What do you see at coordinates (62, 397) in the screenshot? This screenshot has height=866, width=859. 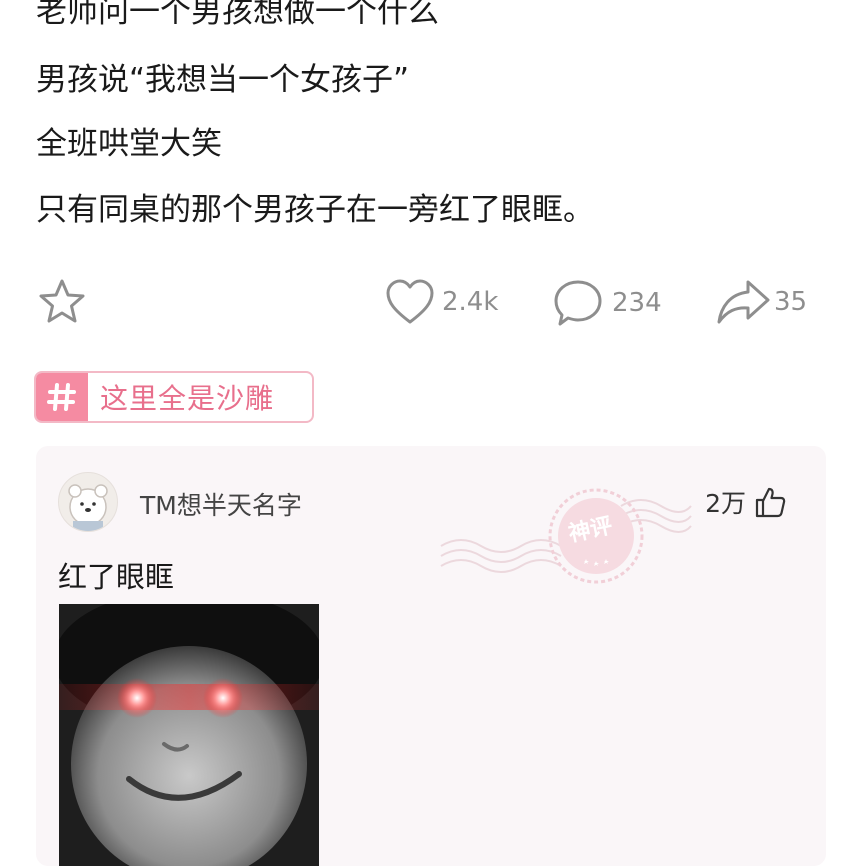 I see `hashtag-icon` at bounding box center [62, 397].